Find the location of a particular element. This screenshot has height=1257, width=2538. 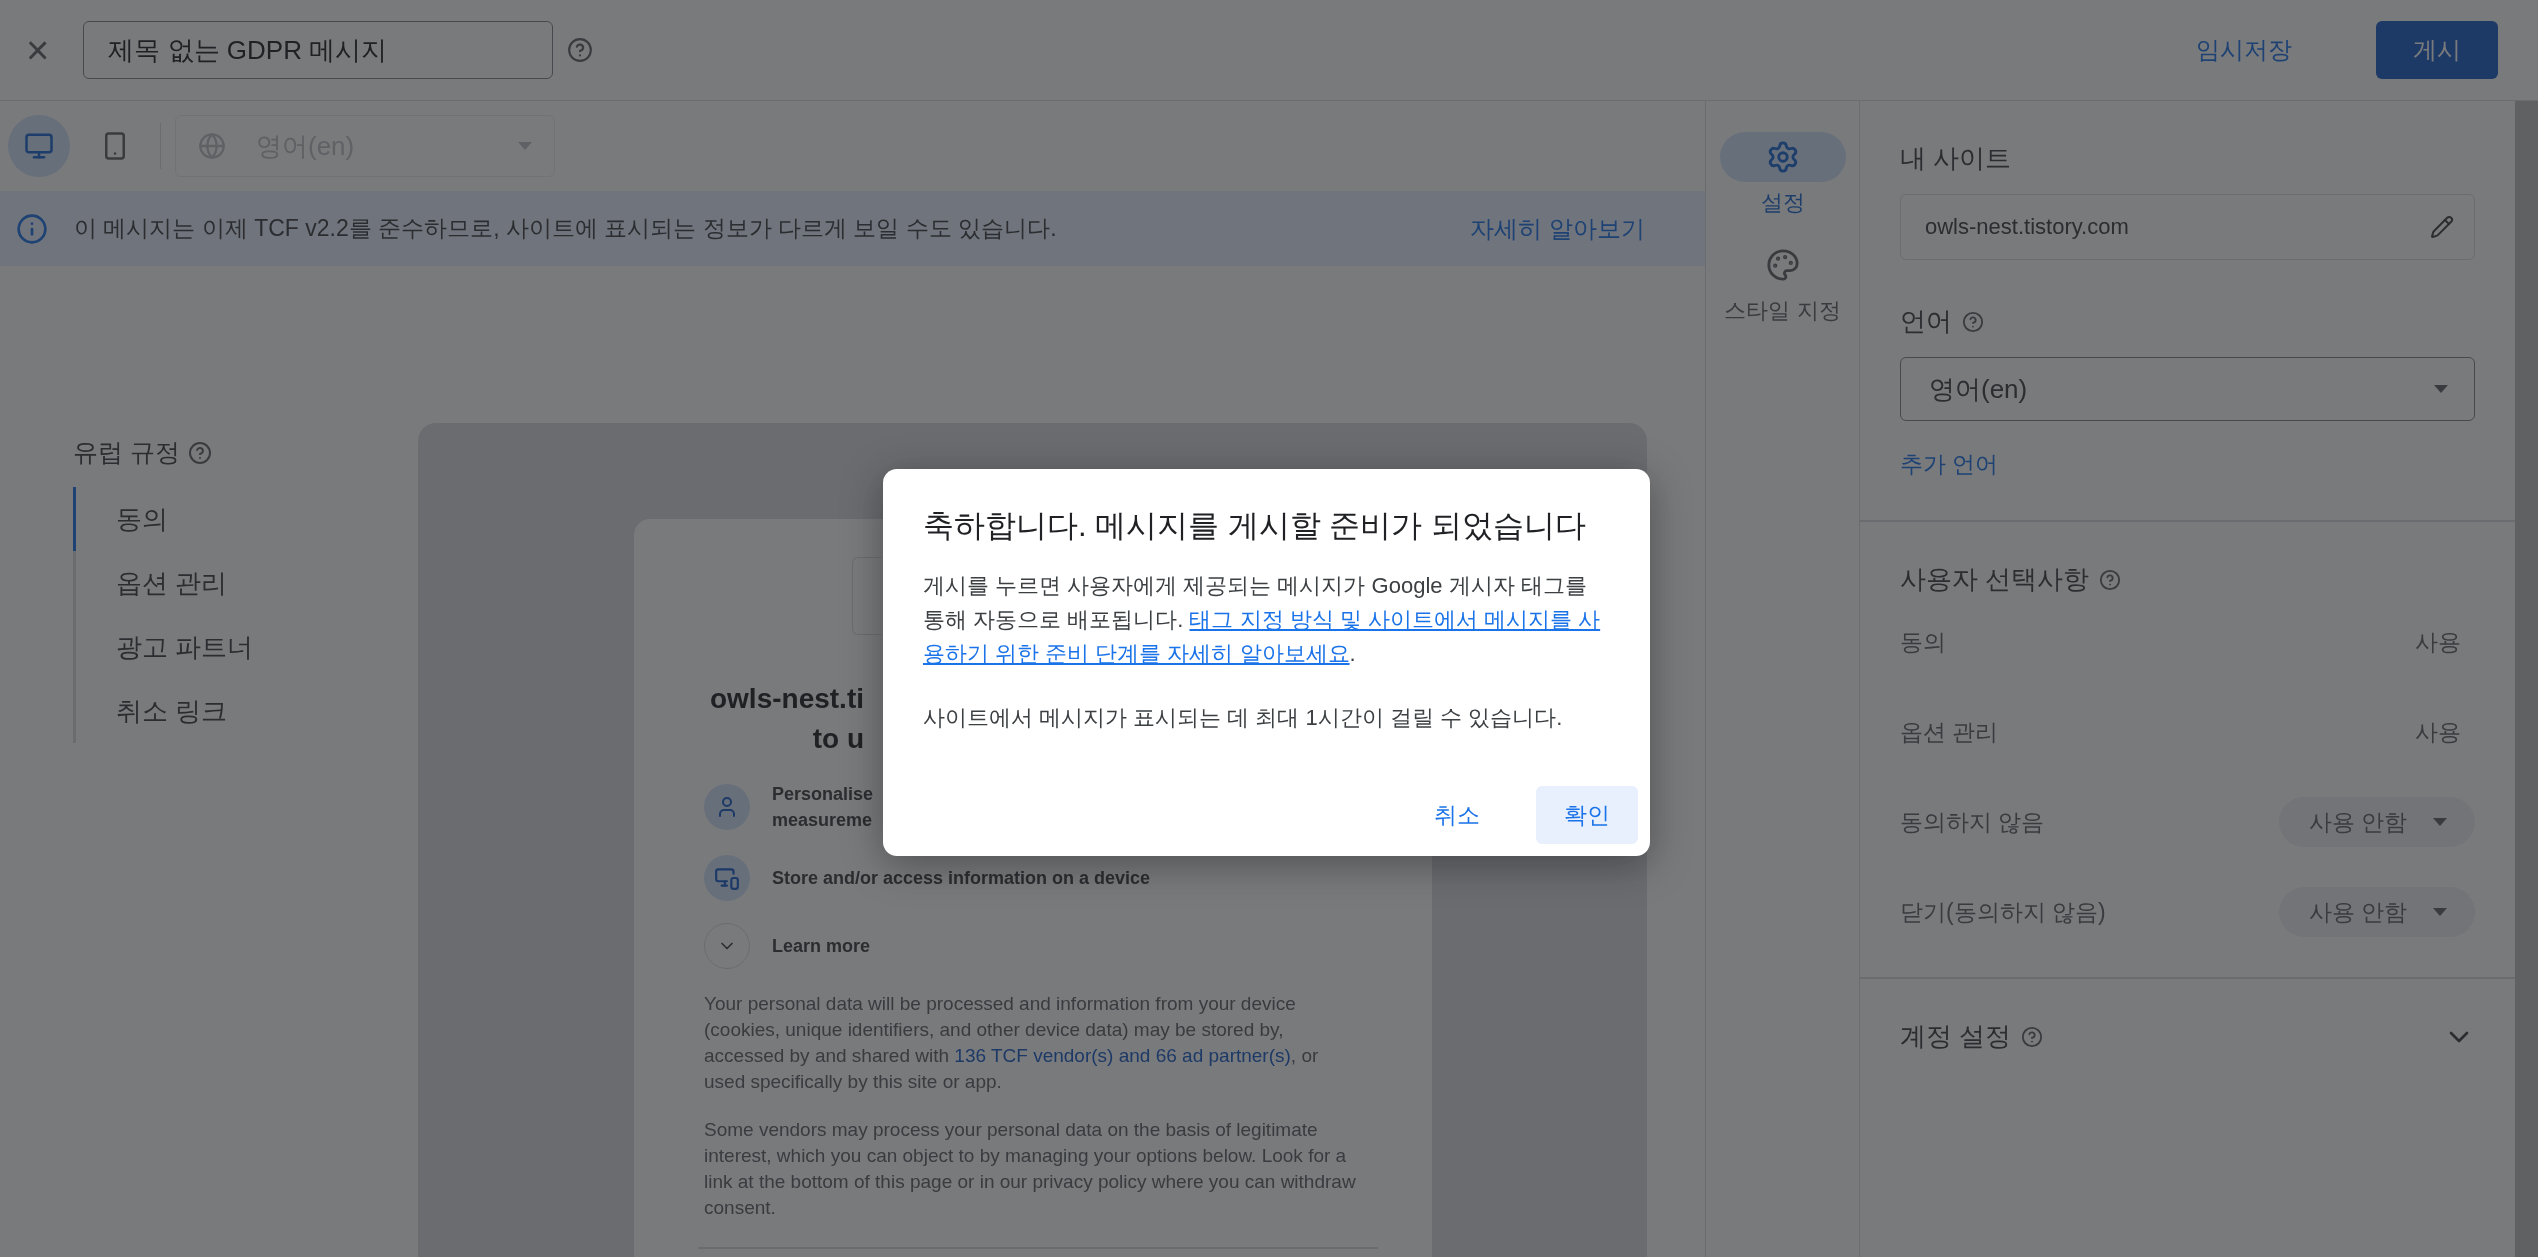

cancel-button: 취소 is located at coordinates (1457, 815).